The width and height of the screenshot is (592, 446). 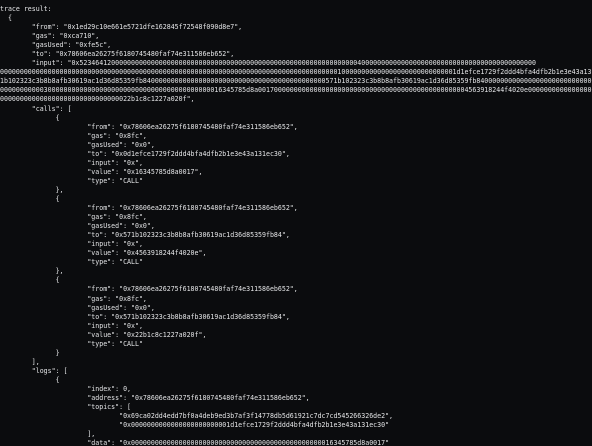 What do you see at coordinates (66, 388) in the screenshot?
I see `json-output-line: "index": 0,` at bounding box center [66, 388].